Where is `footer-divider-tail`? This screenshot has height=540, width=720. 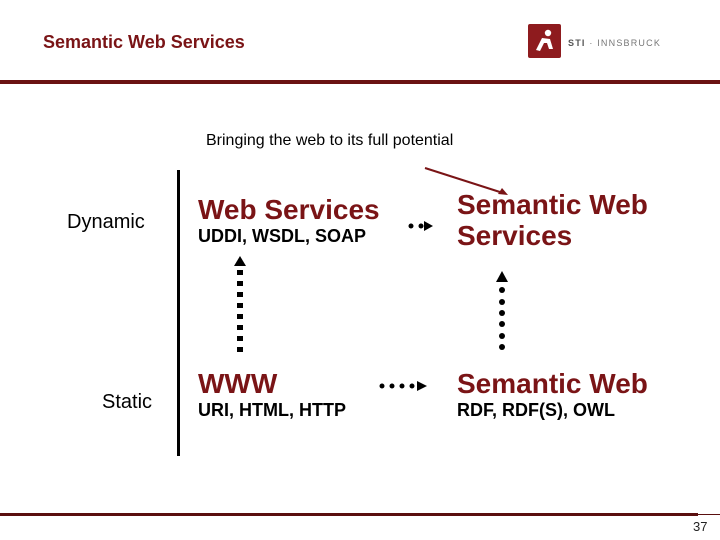
footer-divider-tail is located at coordinates (709, 514).